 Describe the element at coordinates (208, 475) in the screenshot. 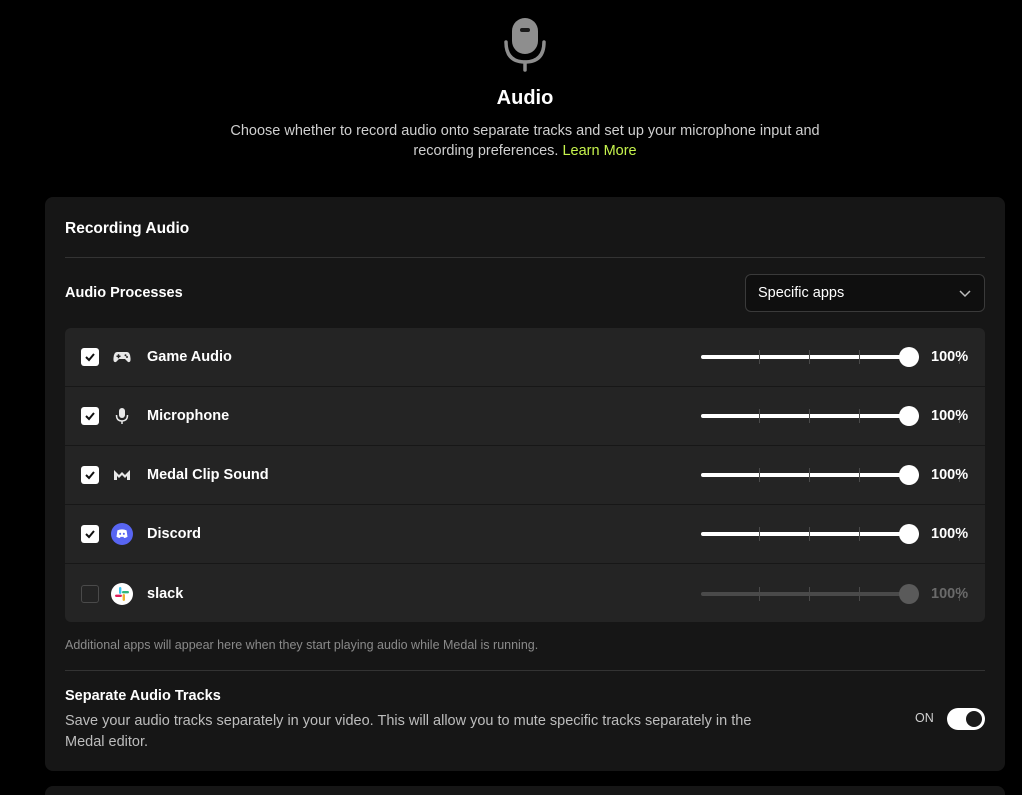

I see `app-name: Medal Clip Sound` at that location.